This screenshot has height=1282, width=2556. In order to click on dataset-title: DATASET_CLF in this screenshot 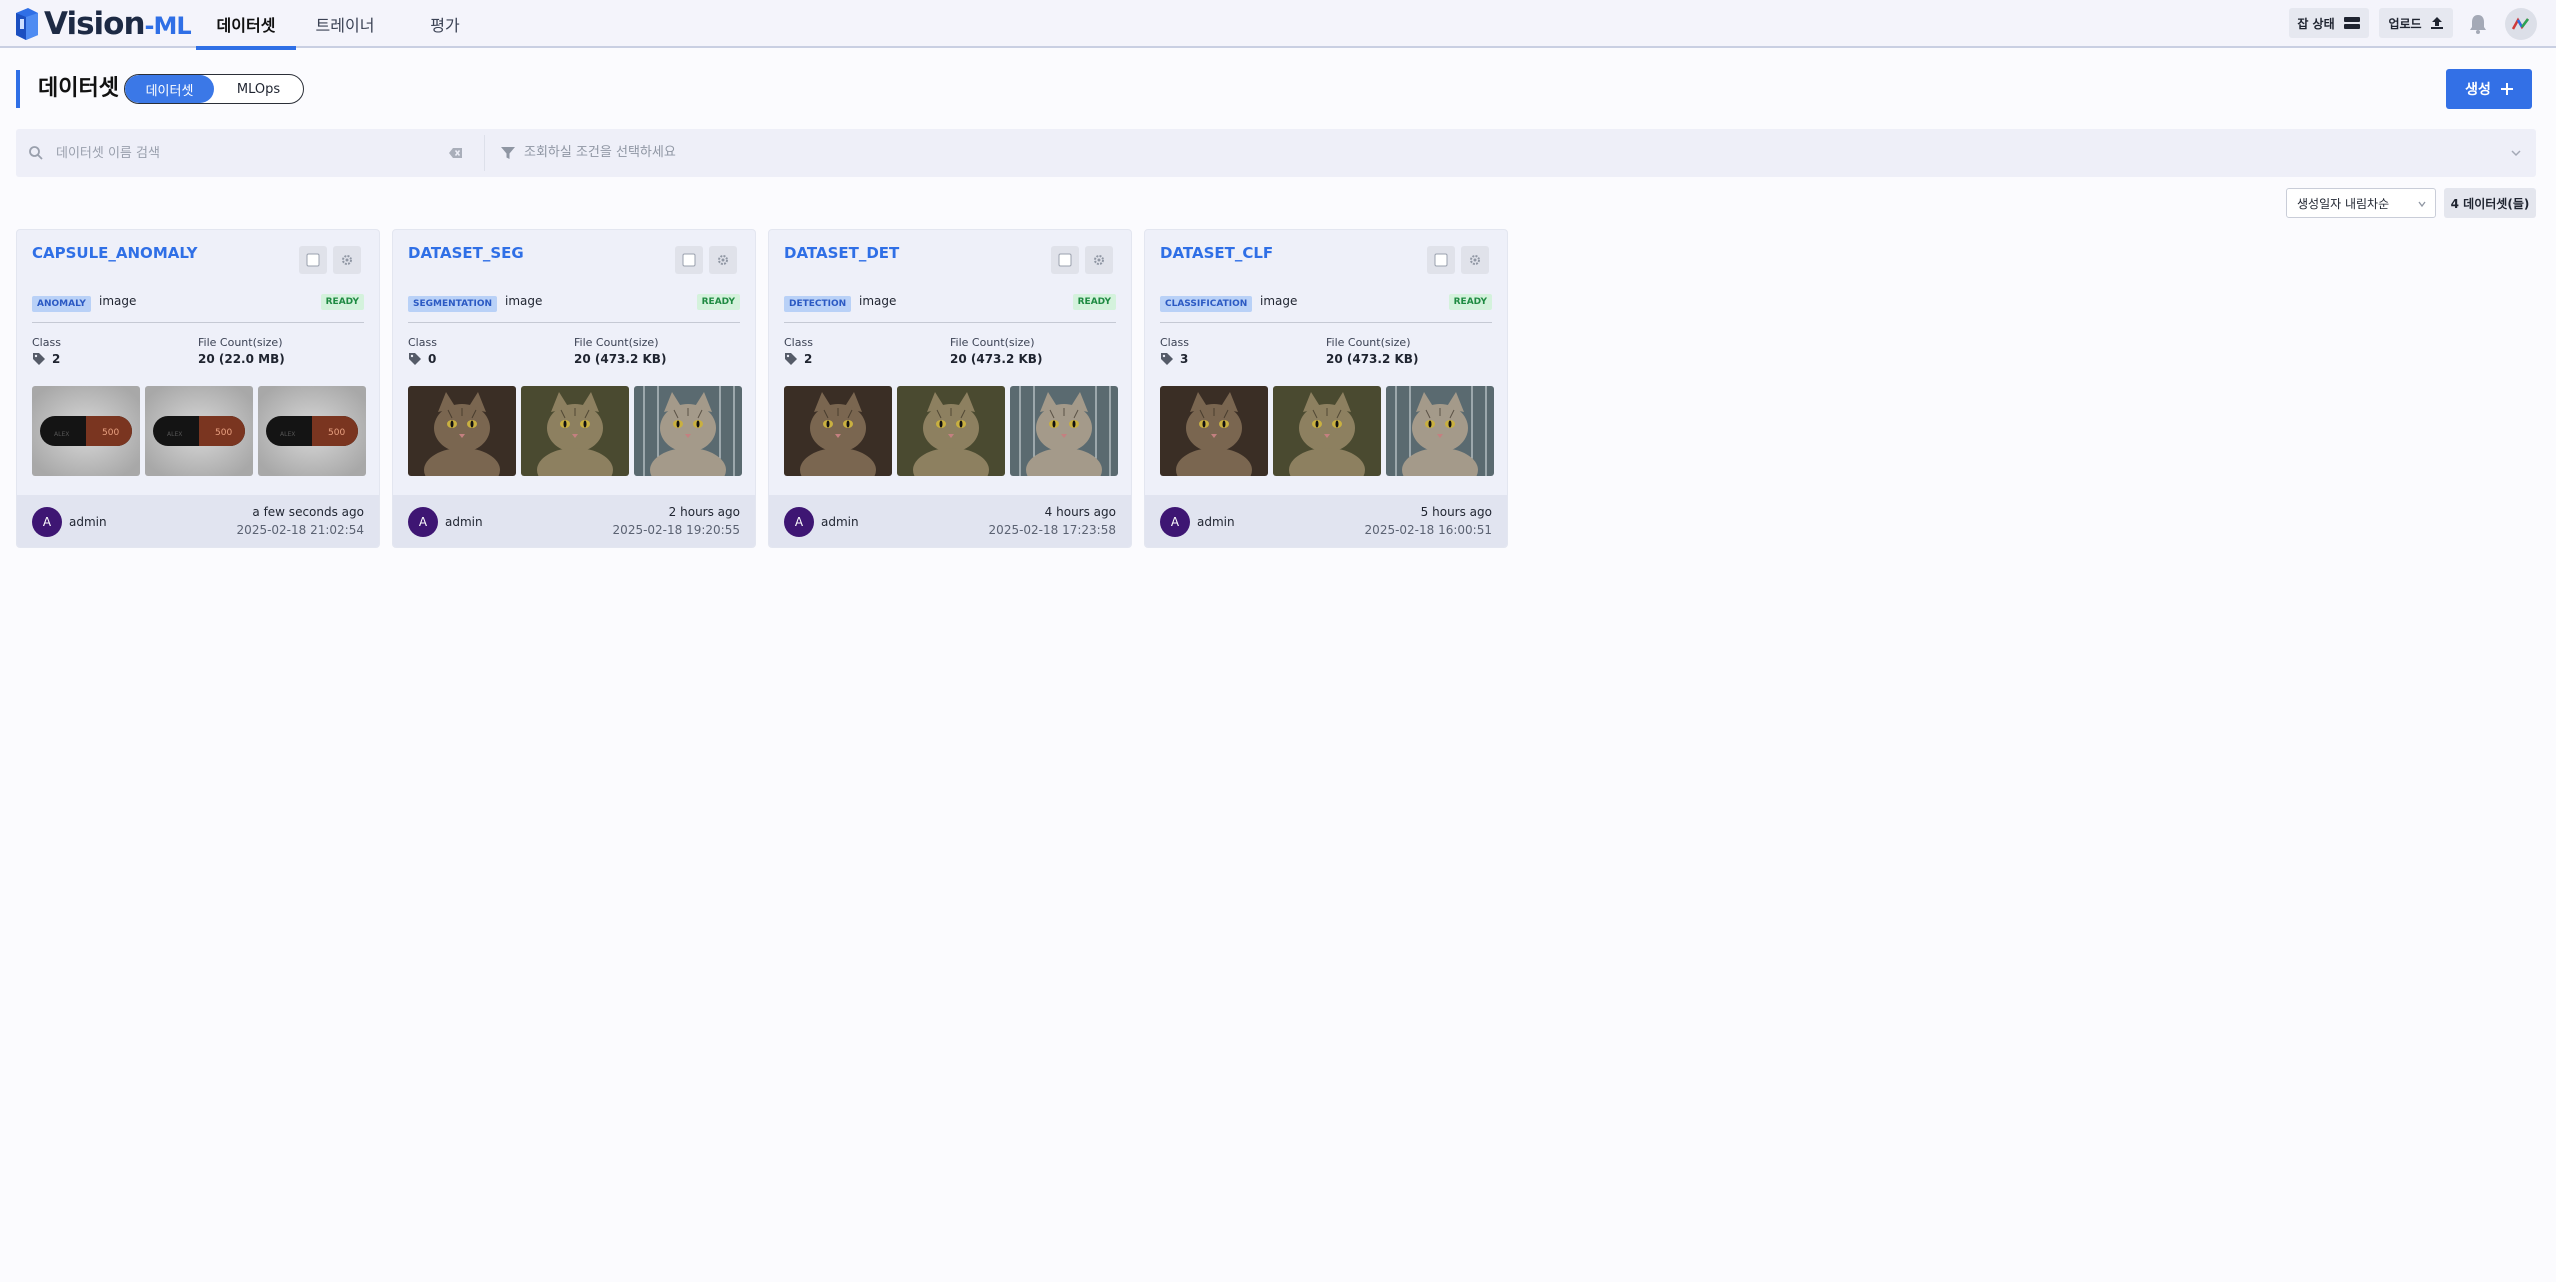, I will do `click(1216, 253)`.